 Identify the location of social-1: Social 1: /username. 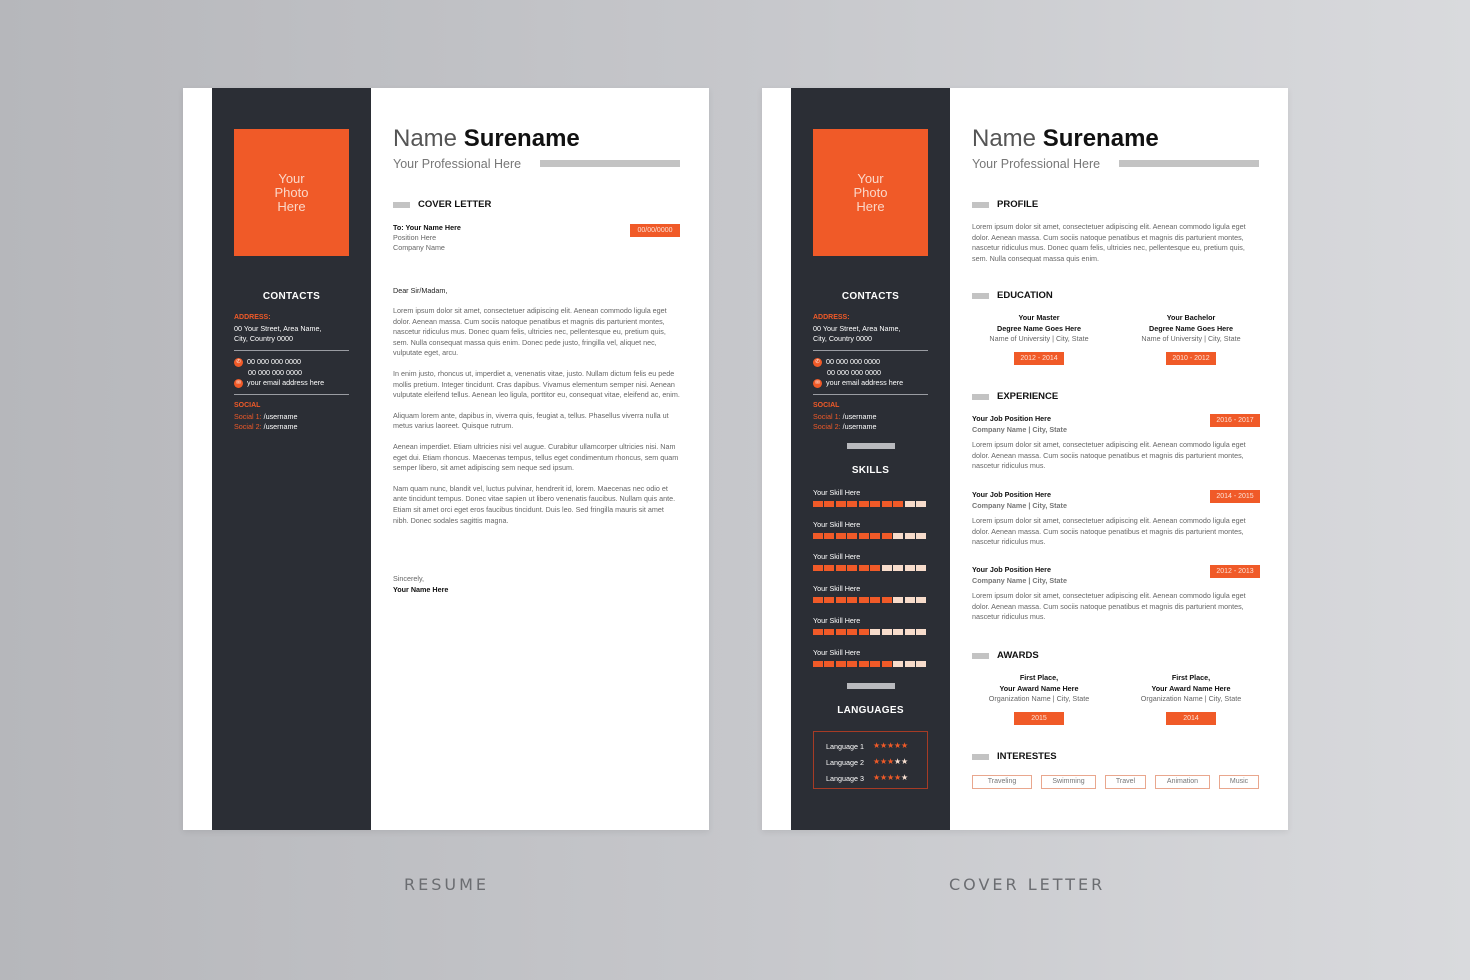
(291, 417).